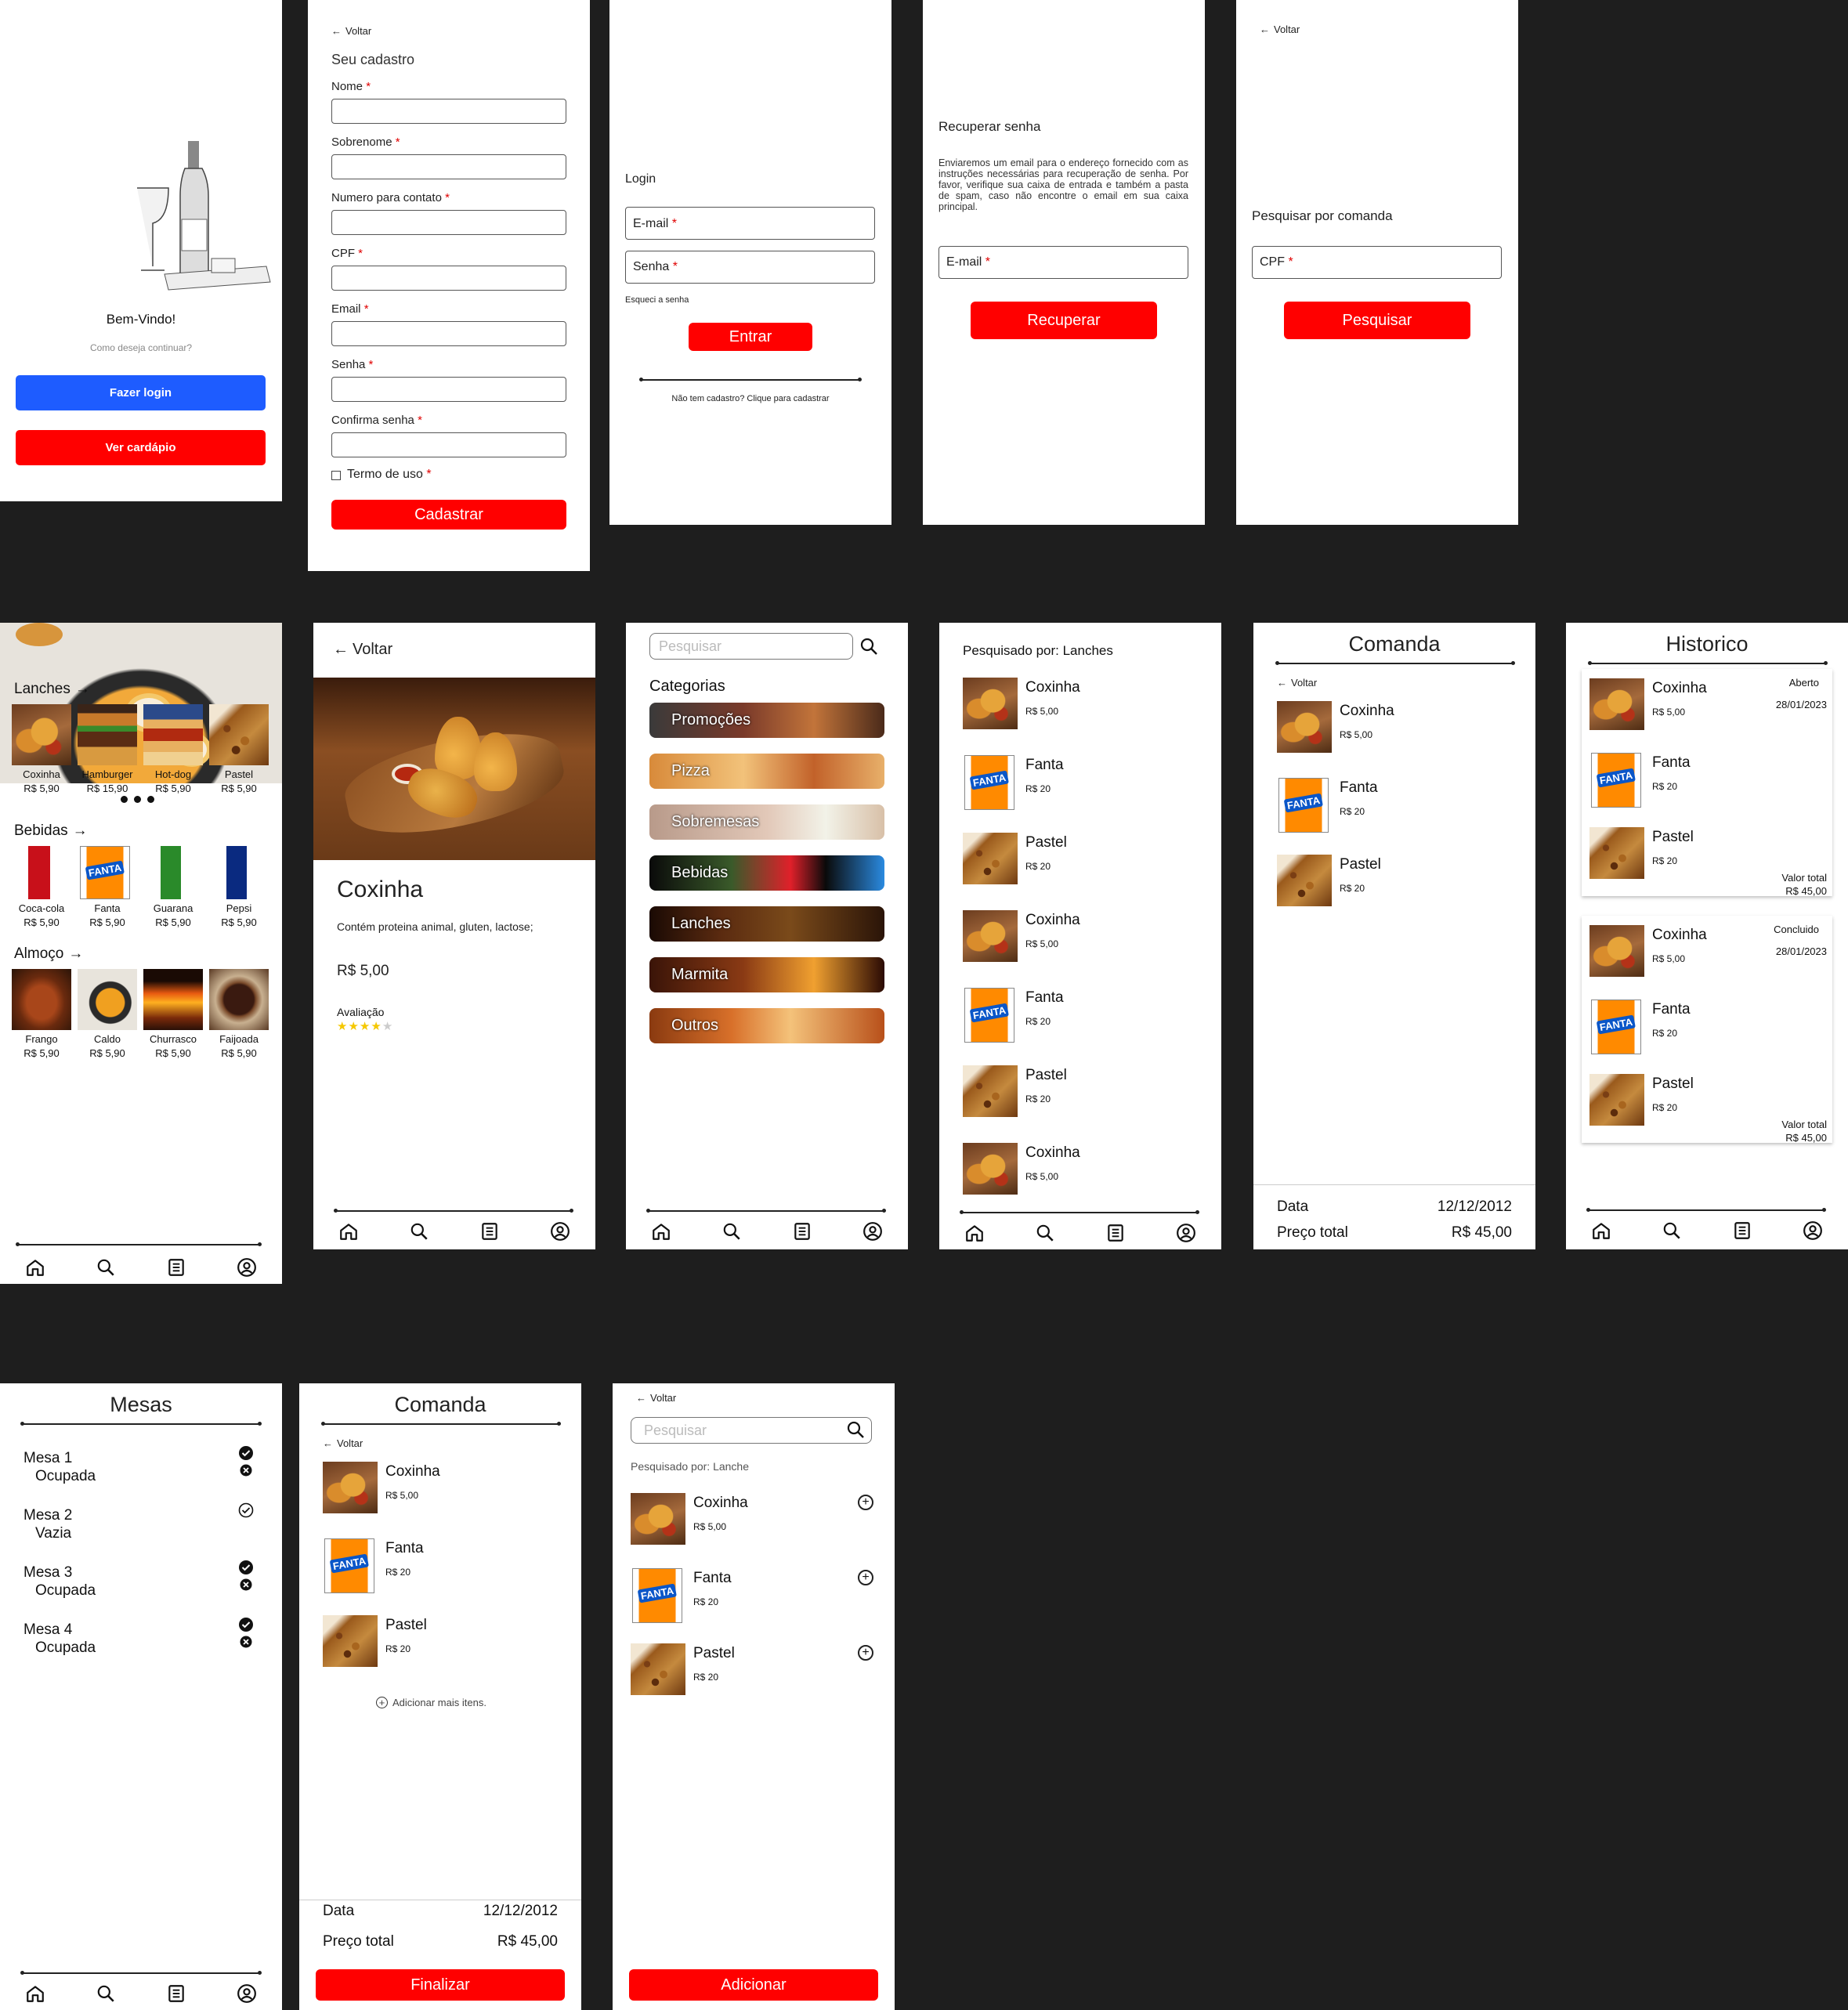 The width and height of the screenshot is (1848, 2010). What do you see at coordinates (431, 1702) in the screenshot?
I see `add-more-items-link: + Adicionar mais itens.` at bounding box center [431, 1702].